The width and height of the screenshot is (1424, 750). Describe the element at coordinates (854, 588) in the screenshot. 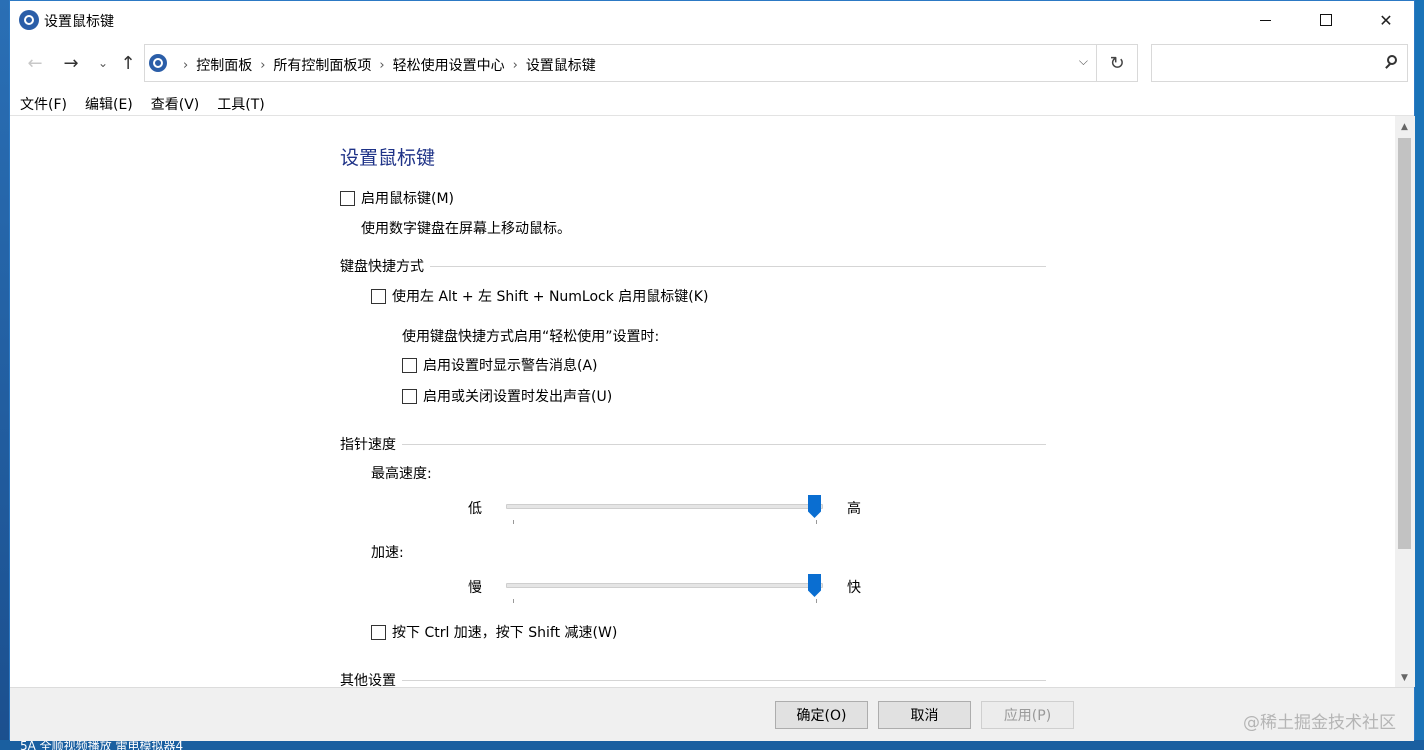

I see `acceleration-fast-label: 快` at that location.